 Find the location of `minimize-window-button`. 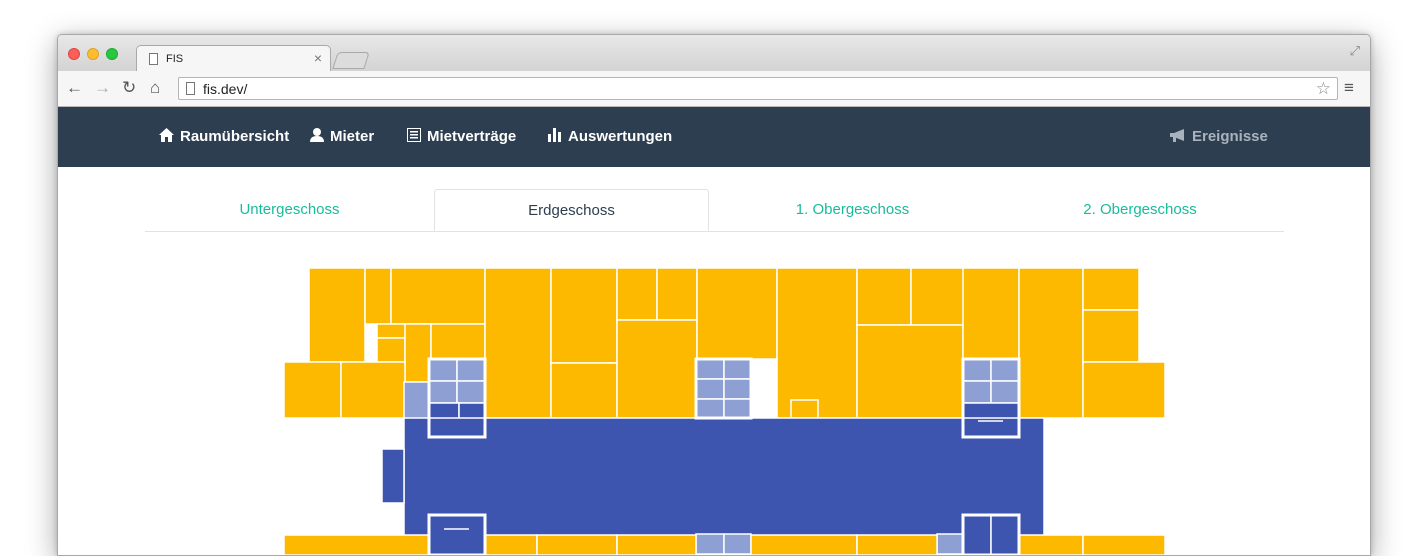

minimize-window-button is located at coordinates (93, 54).